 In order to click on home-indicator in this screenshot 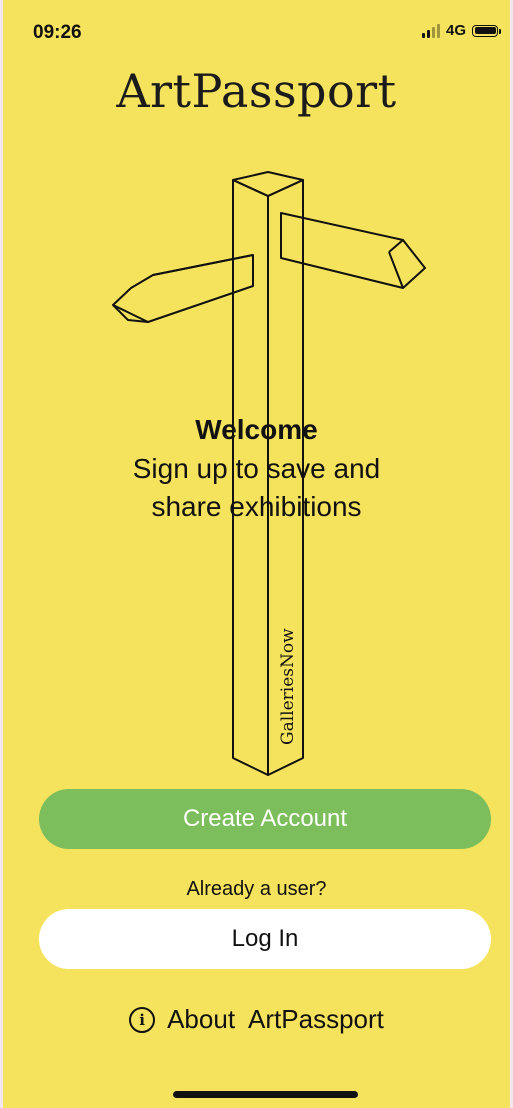, I will do `click(265, 1094)`.